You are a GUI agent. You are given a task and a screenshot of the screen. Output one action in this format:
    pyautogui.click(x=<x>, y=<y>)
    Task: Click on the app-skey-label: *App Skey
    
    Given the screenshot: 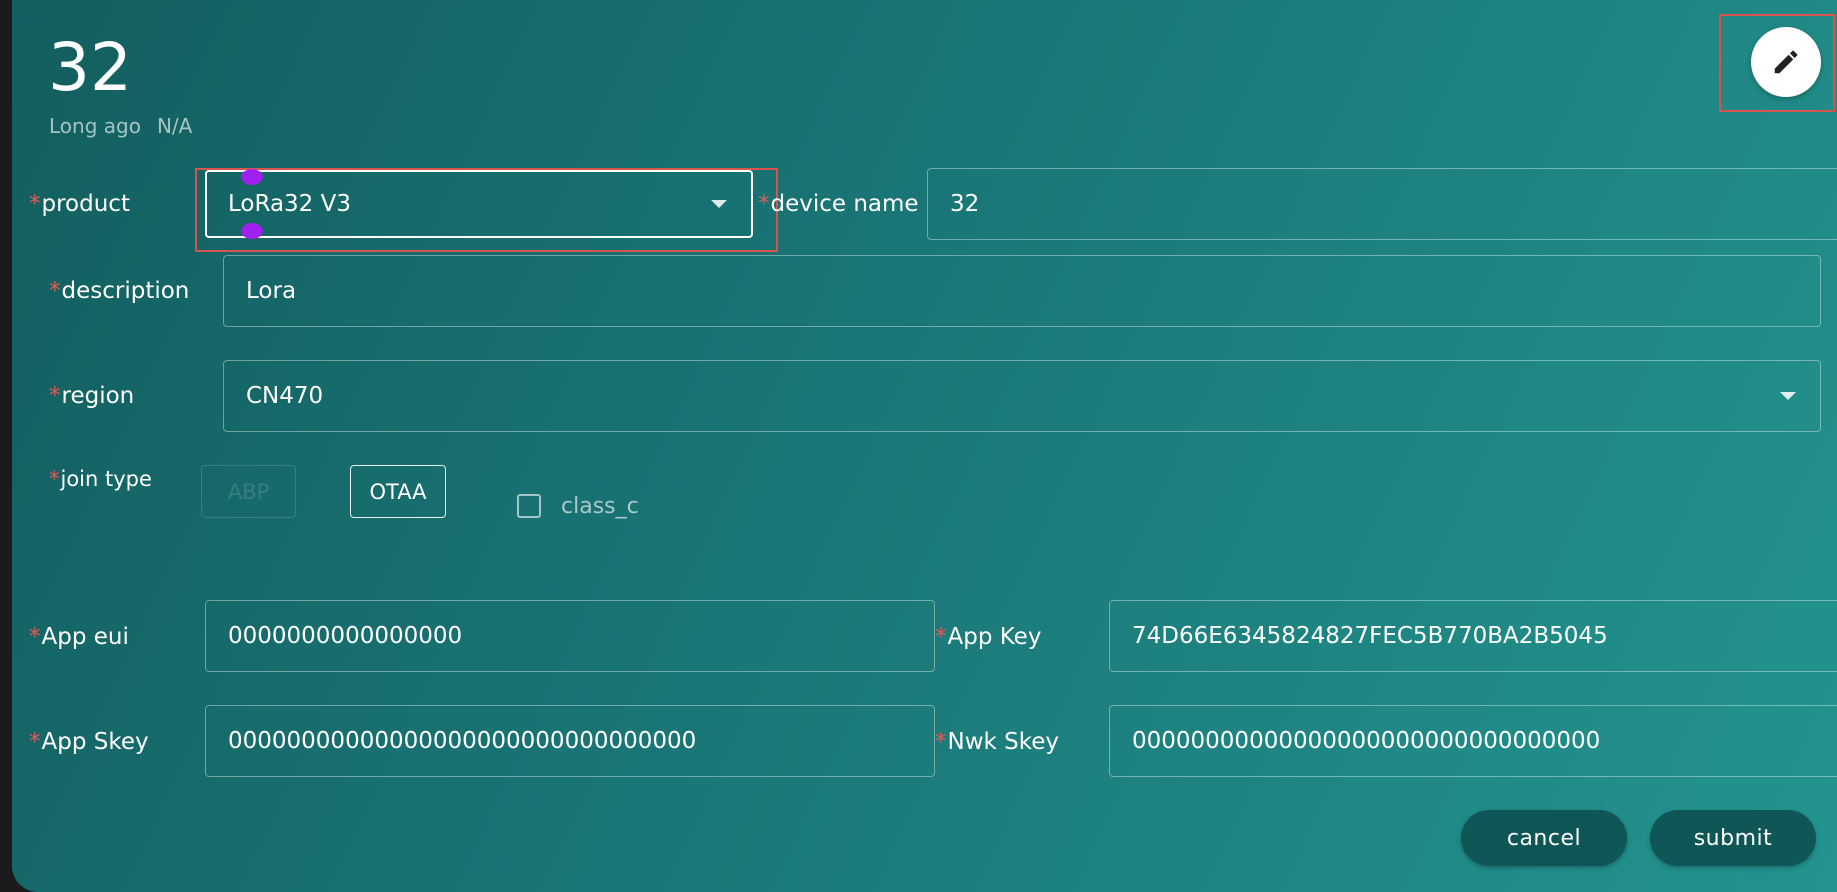 What is the action you would take?
    pyautogui.click(x=89, y=742)
    